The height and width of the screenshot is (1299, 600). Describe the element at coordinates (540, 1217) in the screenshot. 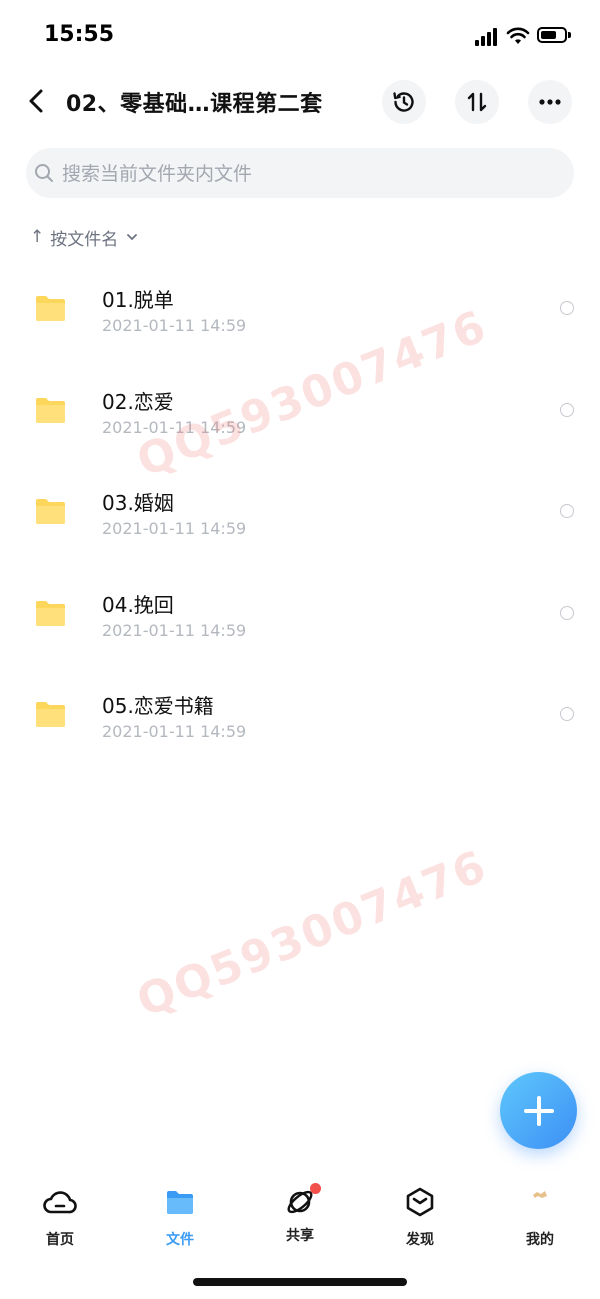

I see `tab-mine: 我的` at that location.